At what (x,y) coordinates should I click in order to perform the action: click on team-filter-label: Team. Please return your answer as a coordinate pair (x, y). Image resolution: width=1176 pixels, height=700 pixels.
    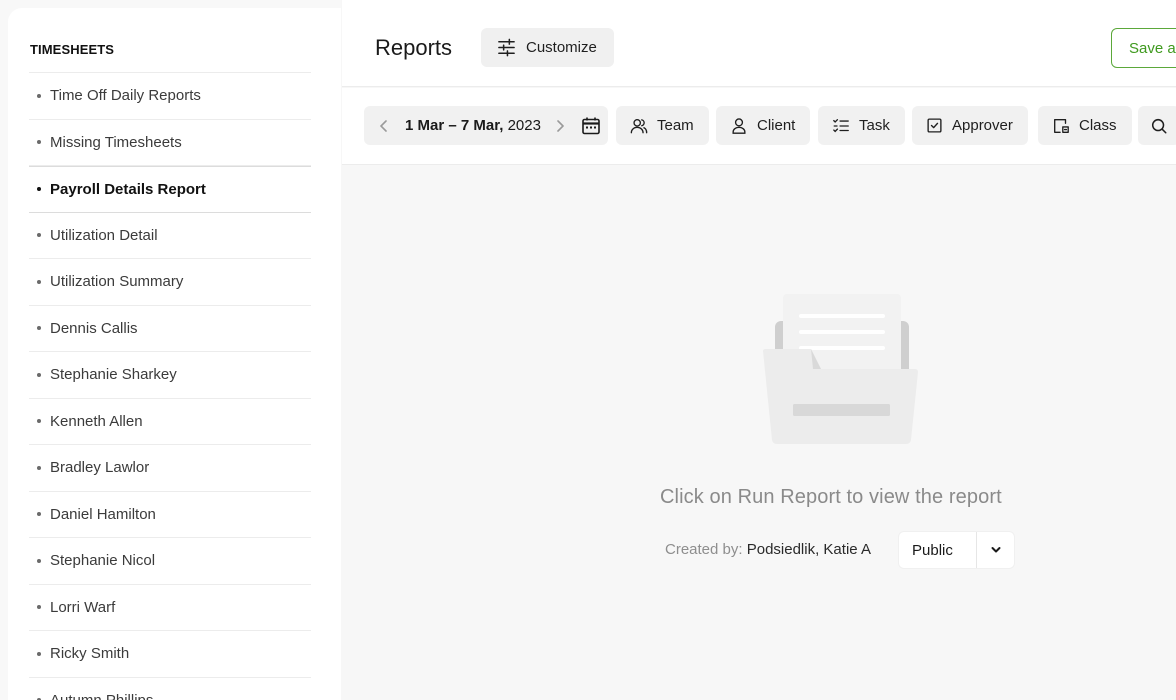
    Looking at the image, I should click on (675, 125).